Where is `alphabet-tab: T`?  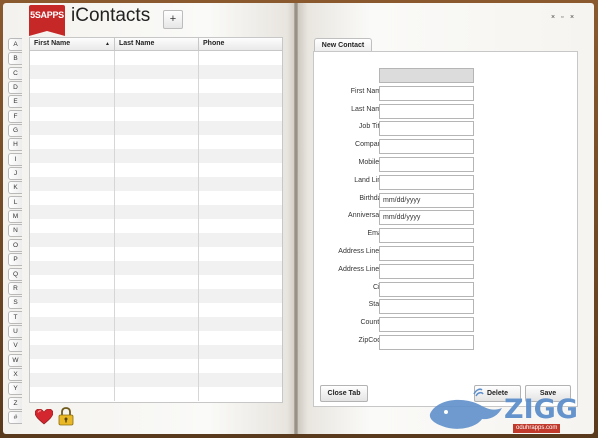
alphabet-tab: T is located at coordinates (15, 317).